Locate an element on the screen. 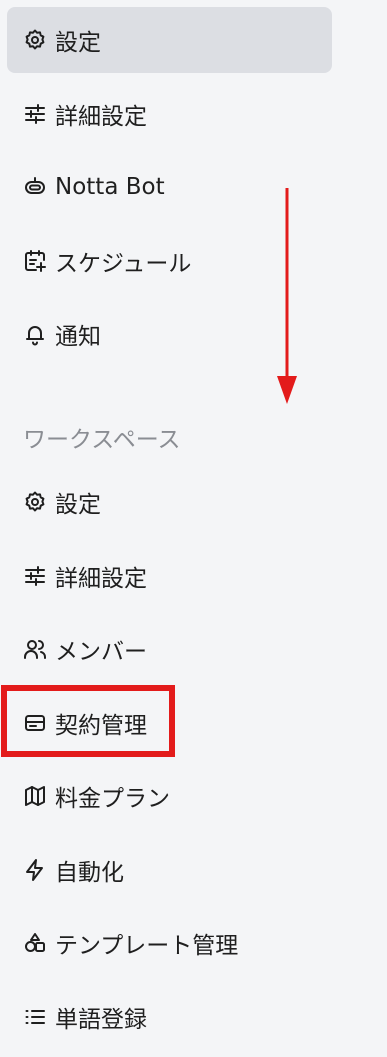 The image size is (387, 1057). sidebar-item-members: メンバー is located at coordinates (169, 649).